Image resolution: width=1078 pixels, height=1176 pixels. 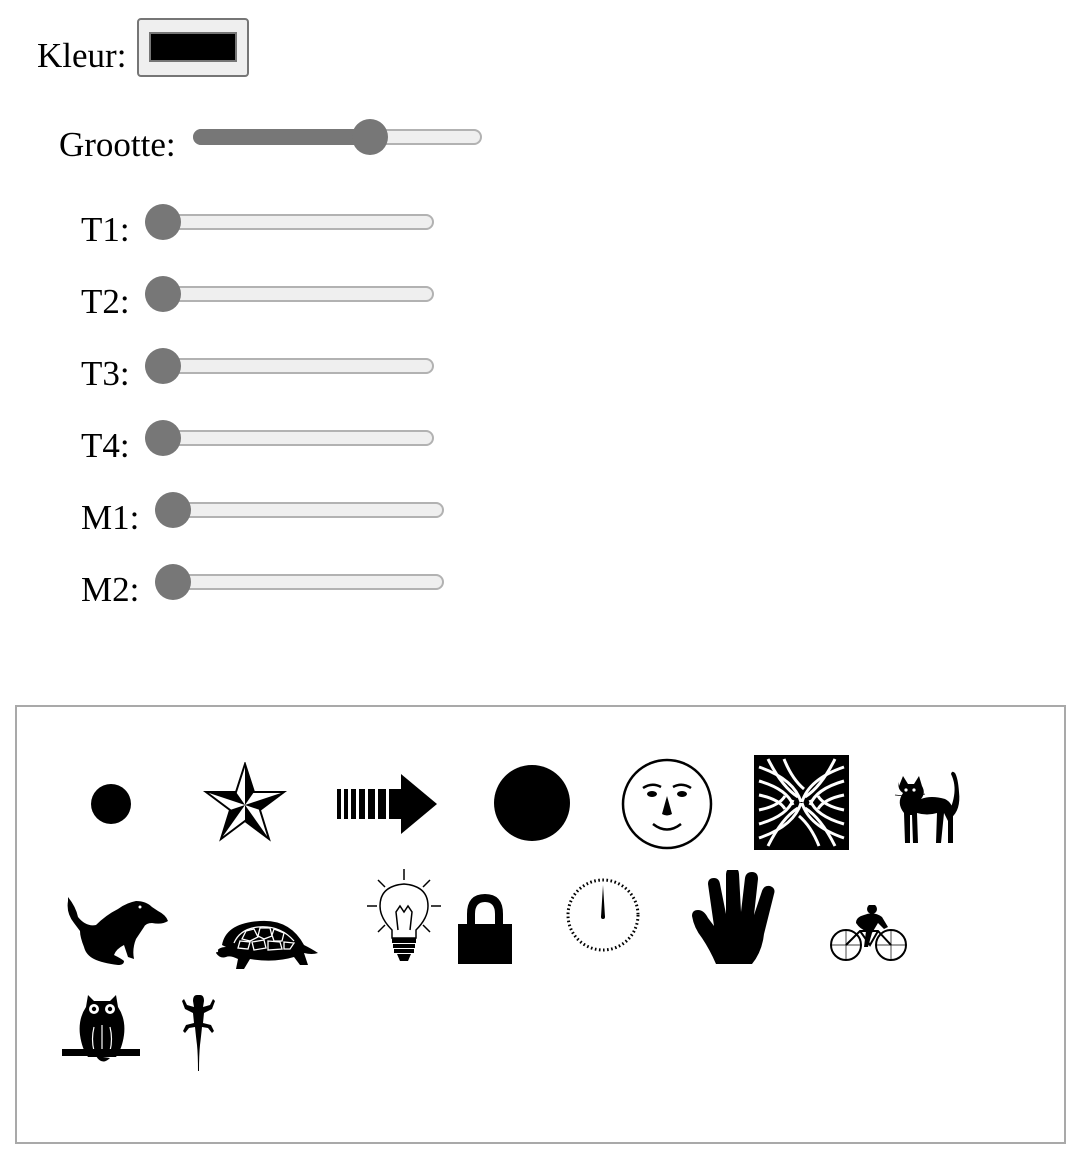 I want to click on color-picker-button, so click(x=193, y=47).